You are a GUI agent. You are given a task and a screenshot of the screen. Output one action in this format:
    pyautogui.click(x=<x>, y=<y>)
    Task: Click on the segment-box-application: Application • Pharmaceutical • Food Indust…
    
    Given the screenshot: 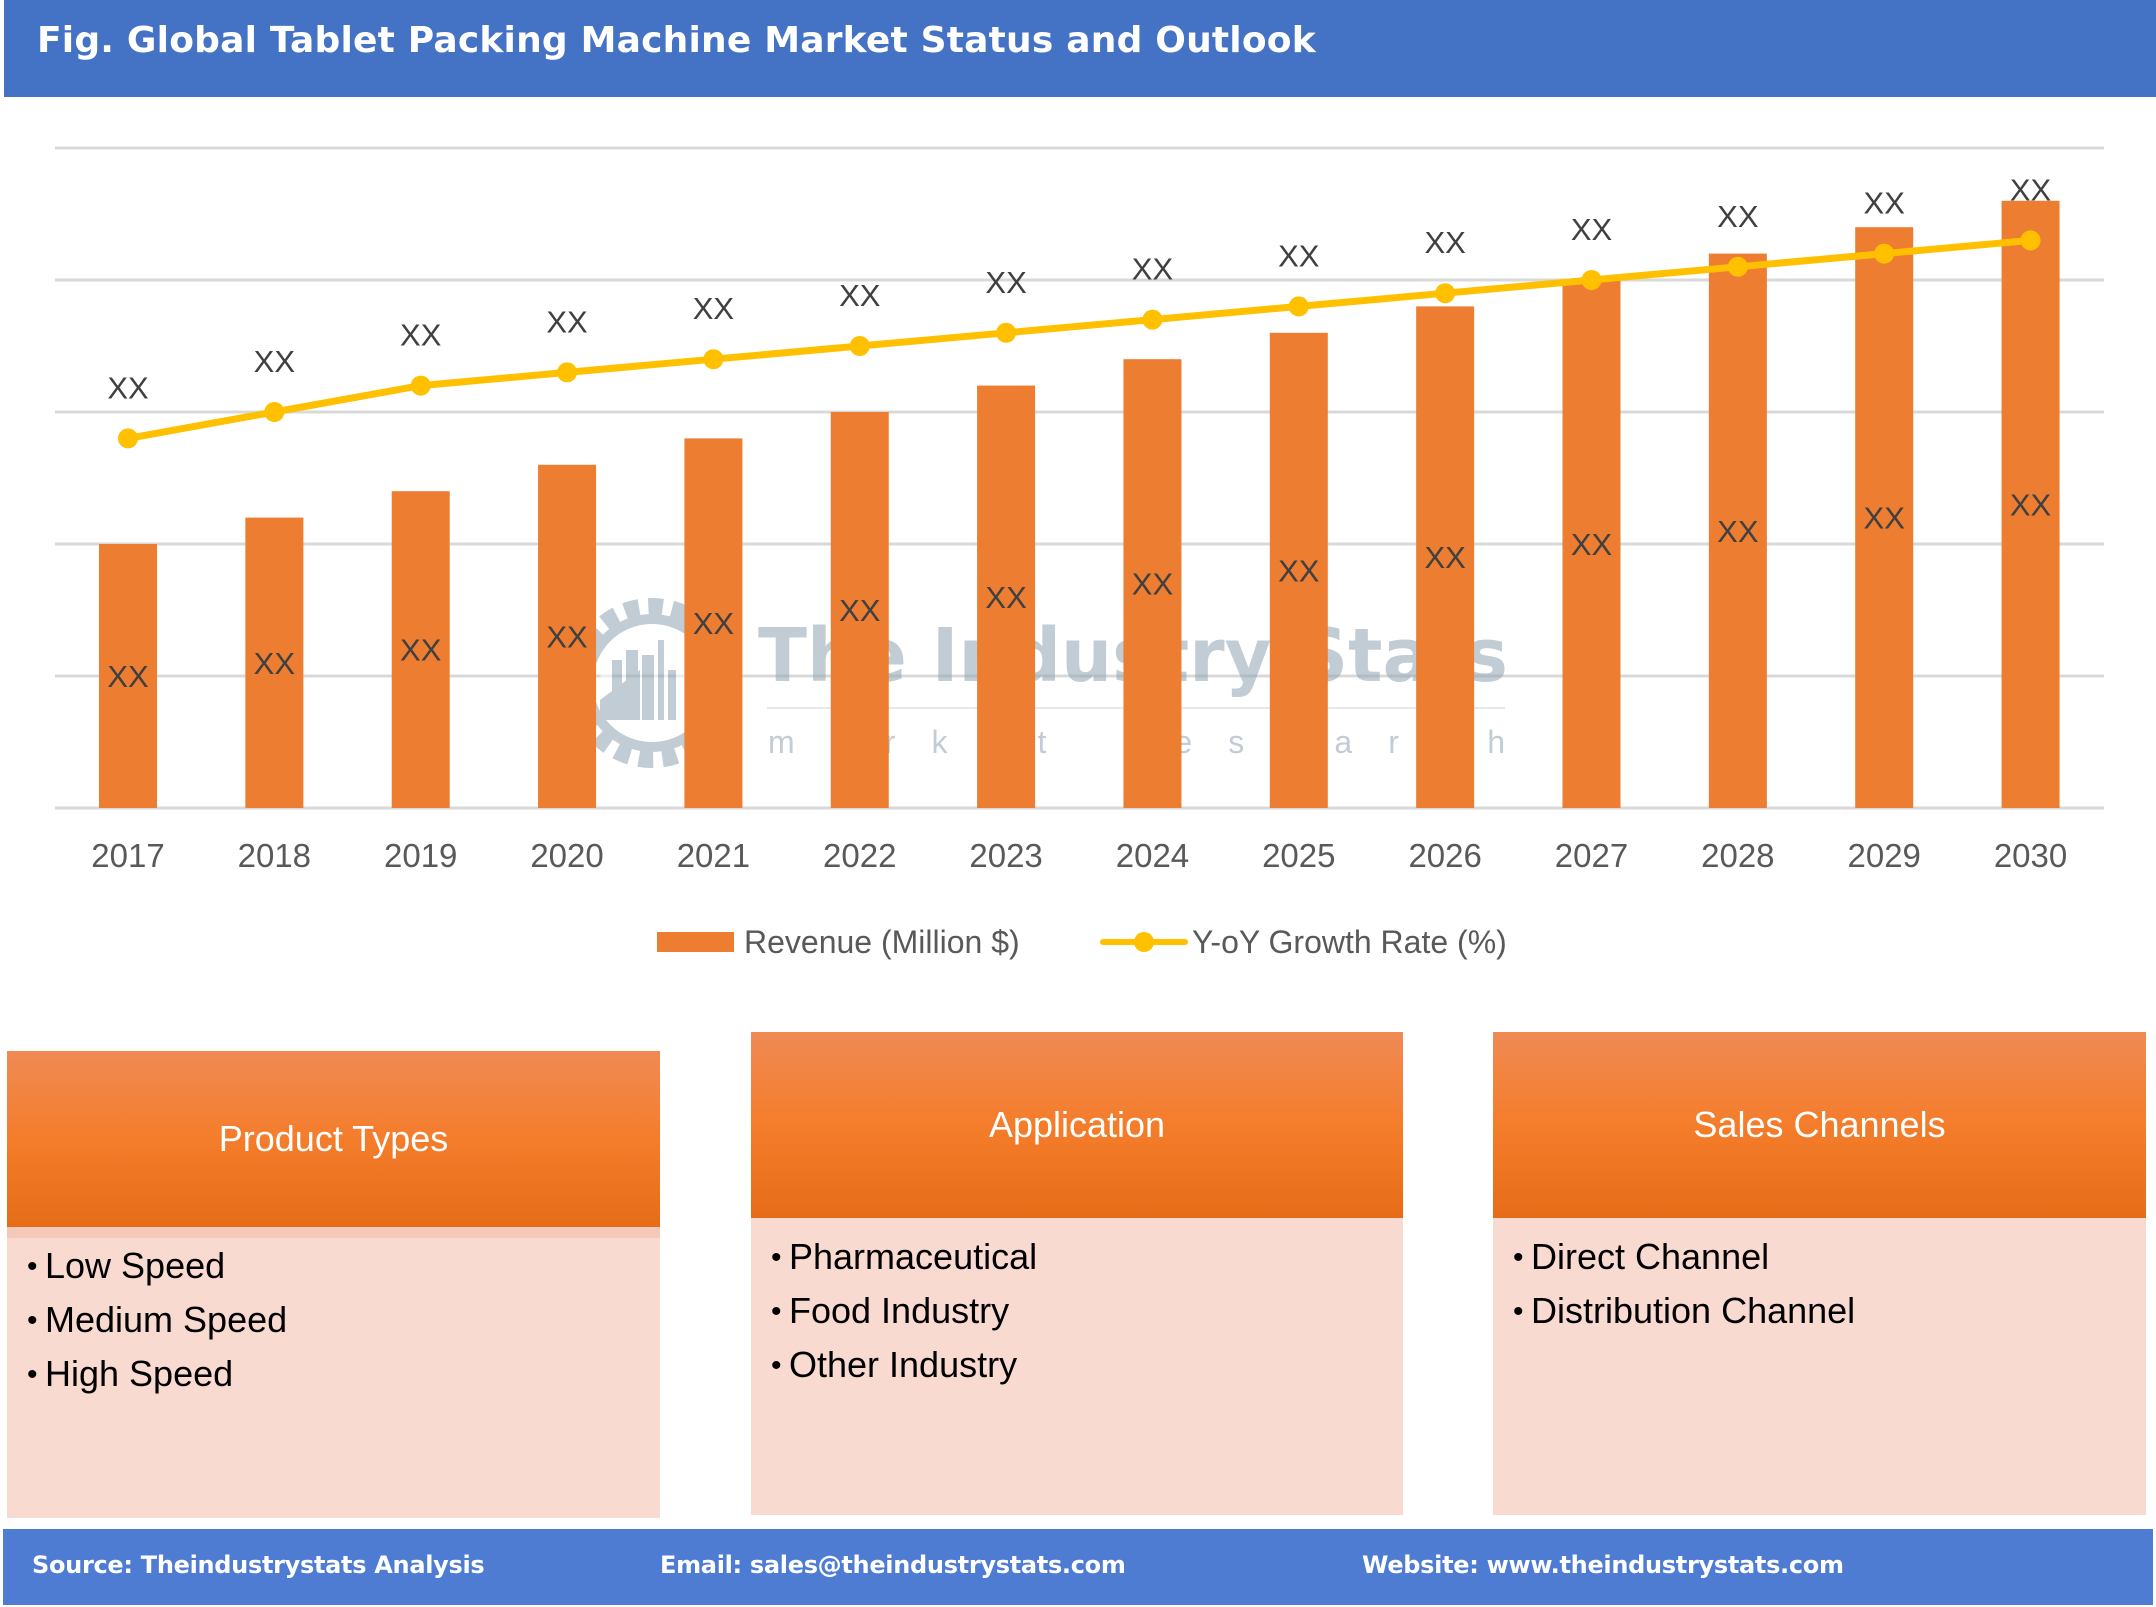 What is the action you would take?
    pyautogui.click(x=1077, y=1273)
    